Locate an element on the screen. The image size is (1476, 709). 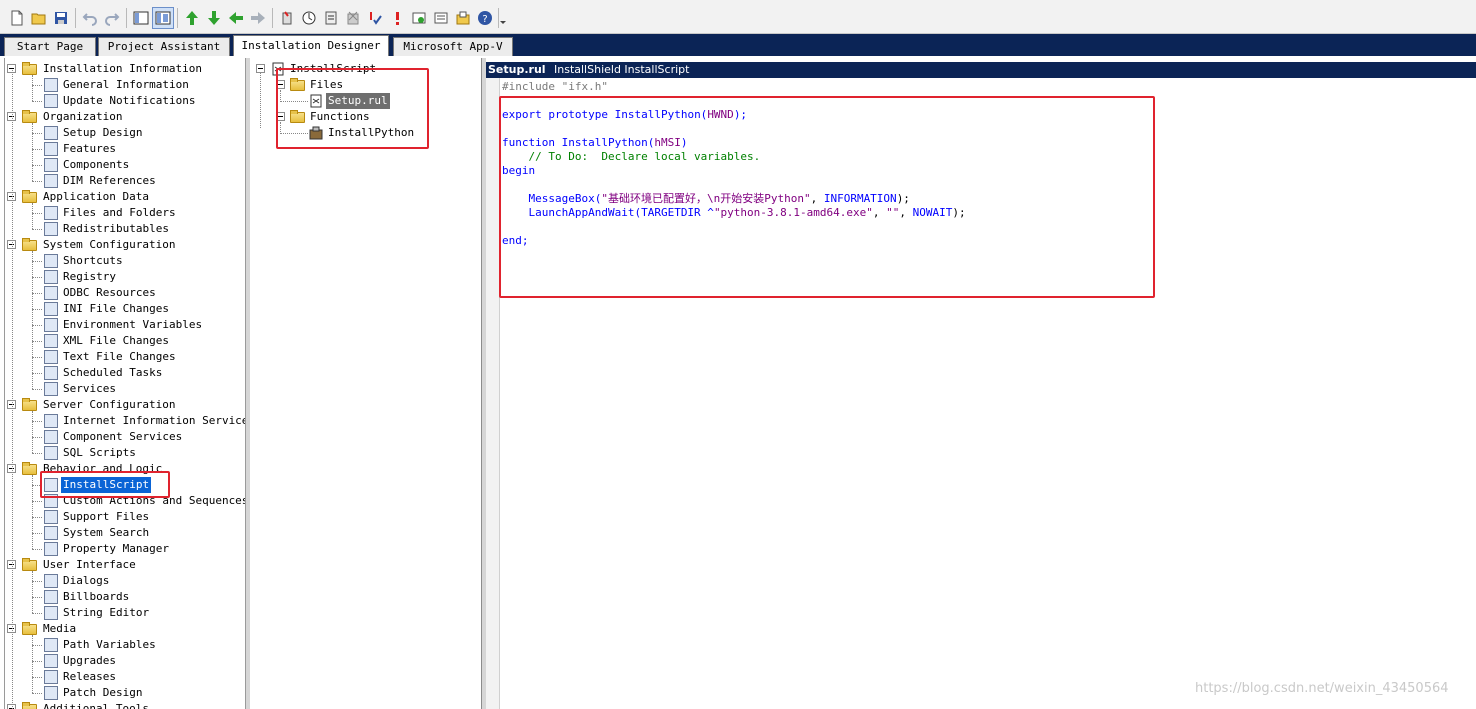
tree-item-files-and-folders: Files and Folders is located at coordinates (125, 213).